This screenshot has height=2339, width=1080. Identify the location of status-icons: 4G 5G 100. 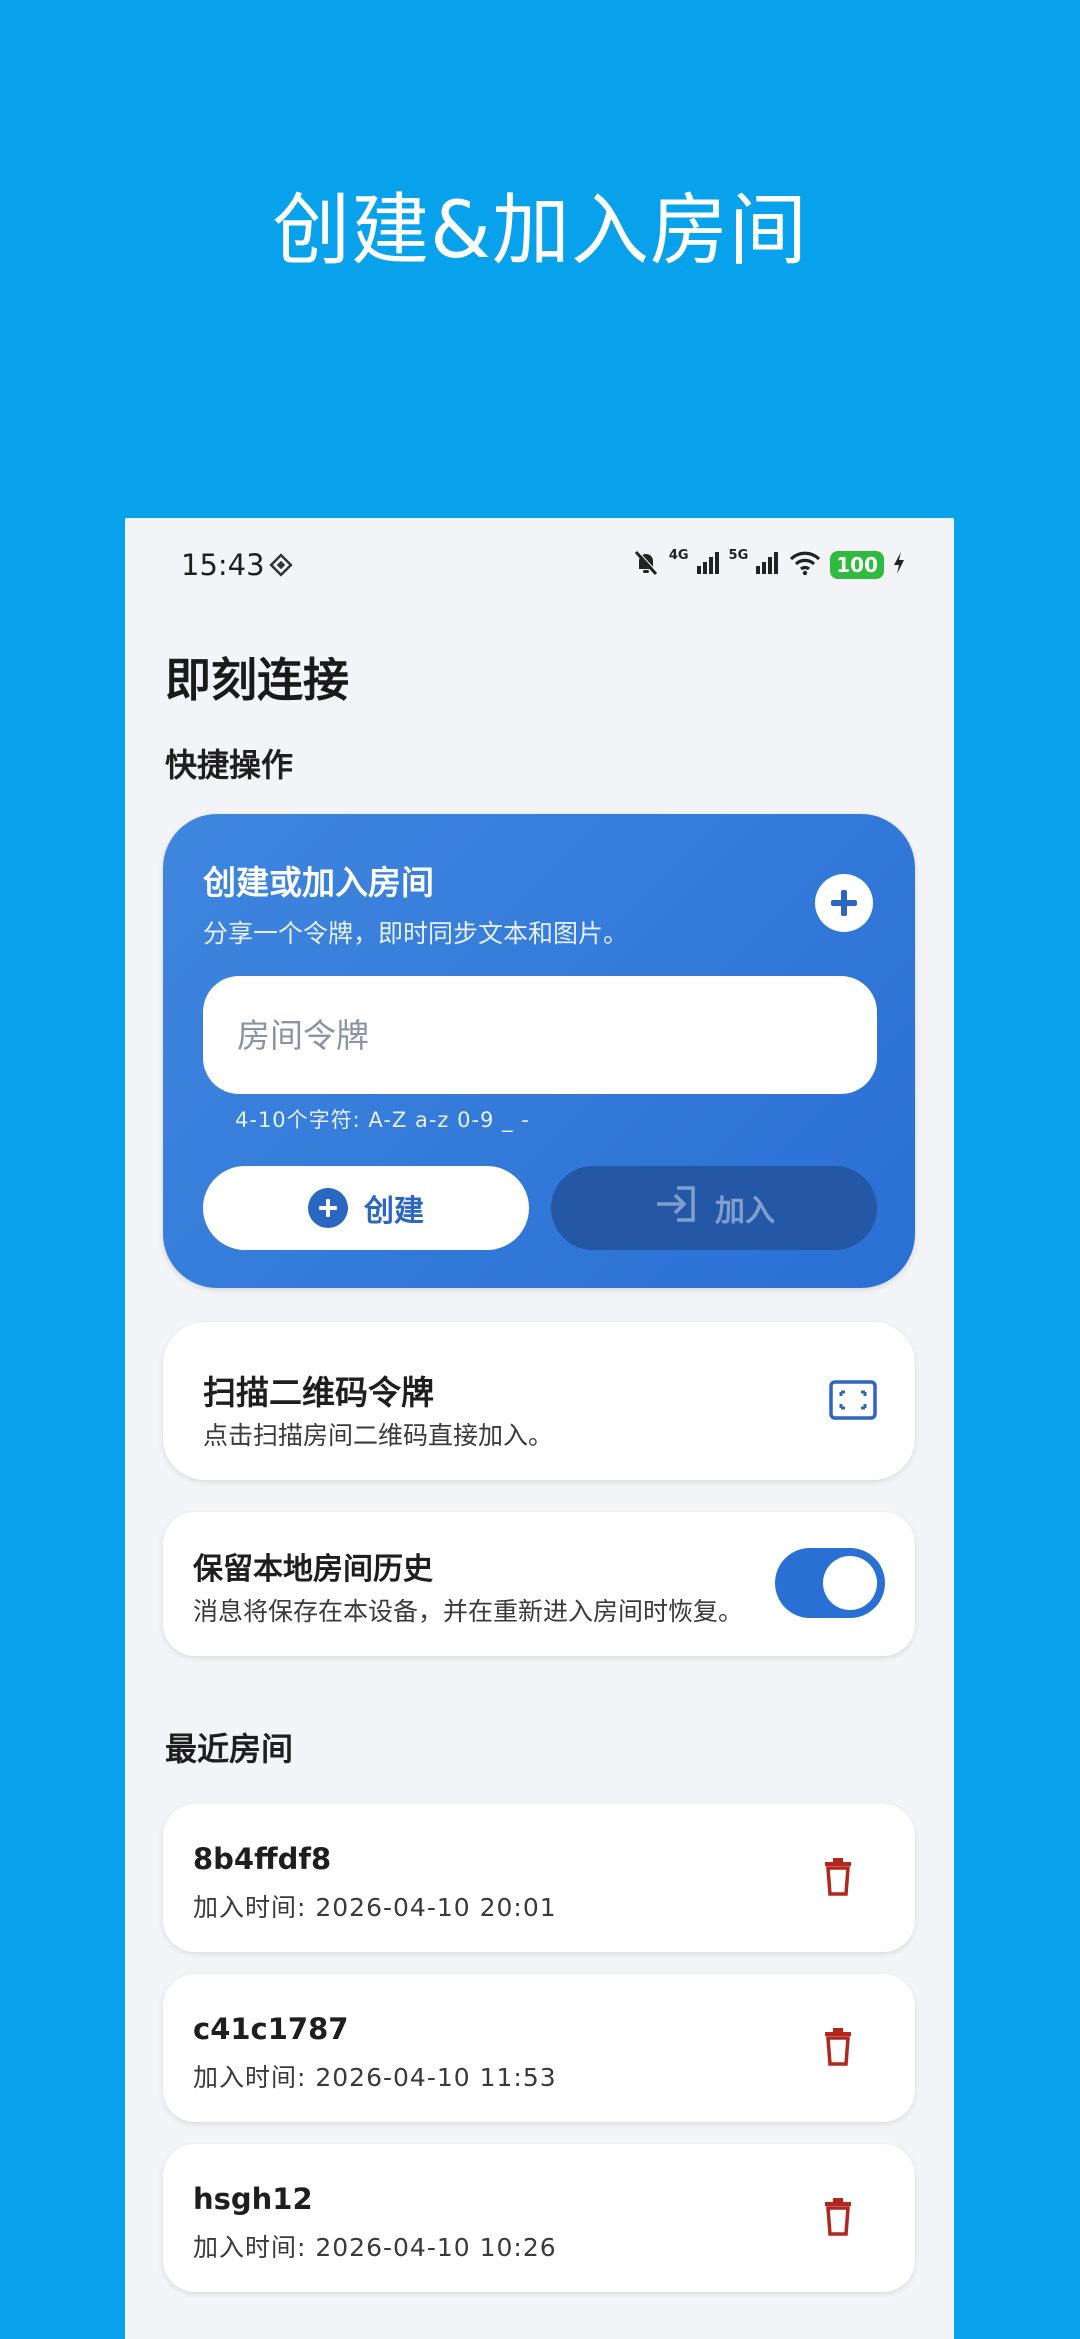
(768, 565).